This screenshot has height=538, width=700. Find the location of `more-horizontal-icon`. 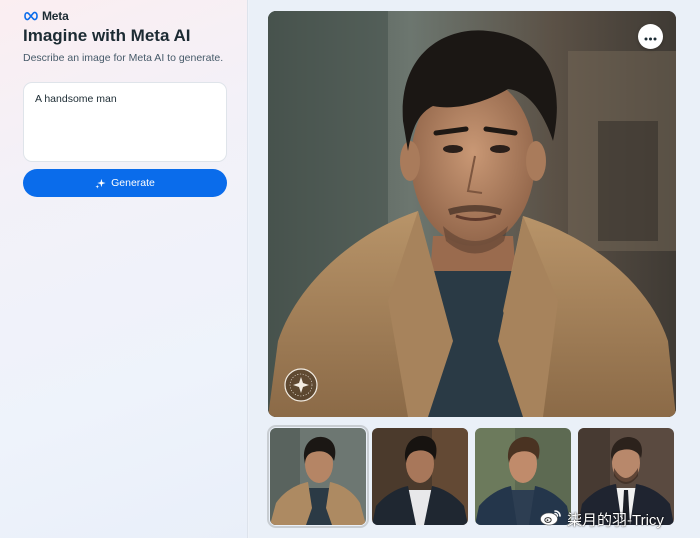

more-horizontal-icon is located at coordinates (650, 37).